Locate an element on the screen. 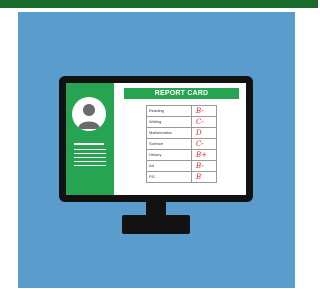 This screenshot has height=289, width=320. user-silhouette-icon is located at coordinates (89, 114).